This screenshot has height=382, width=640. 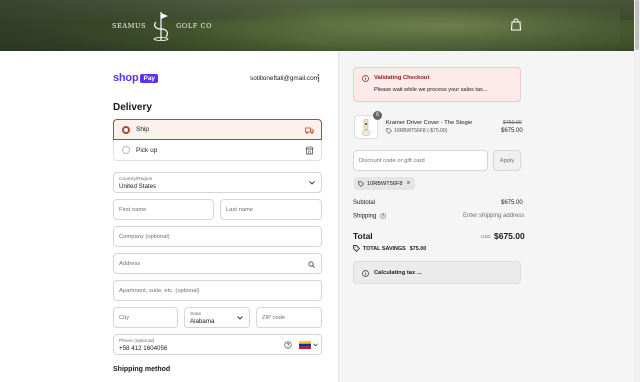 I want to click on savings-value: $75.00, so click(x=418, y=248).